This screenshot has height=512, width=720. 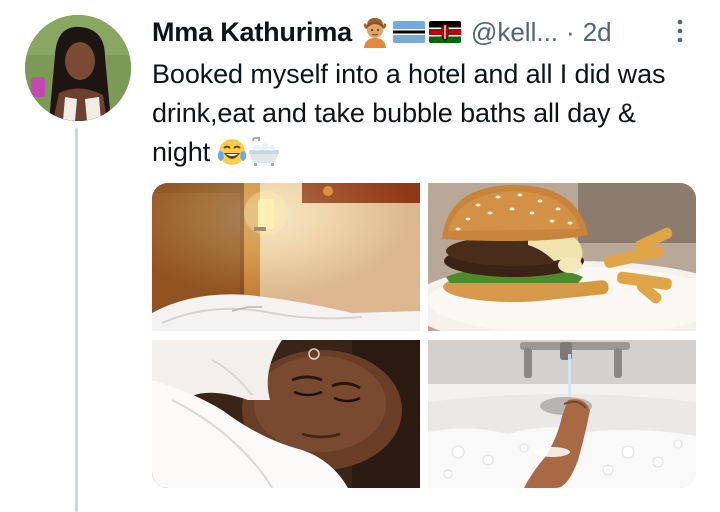 I want to click on botswana-flag-icon, so click(x=408, y=32).